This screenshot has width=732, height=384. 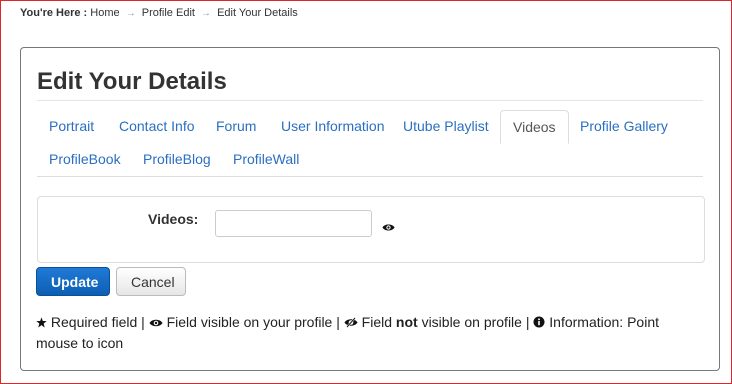 I want to click on videos-label: Videos:, so click(x=173, y=219).